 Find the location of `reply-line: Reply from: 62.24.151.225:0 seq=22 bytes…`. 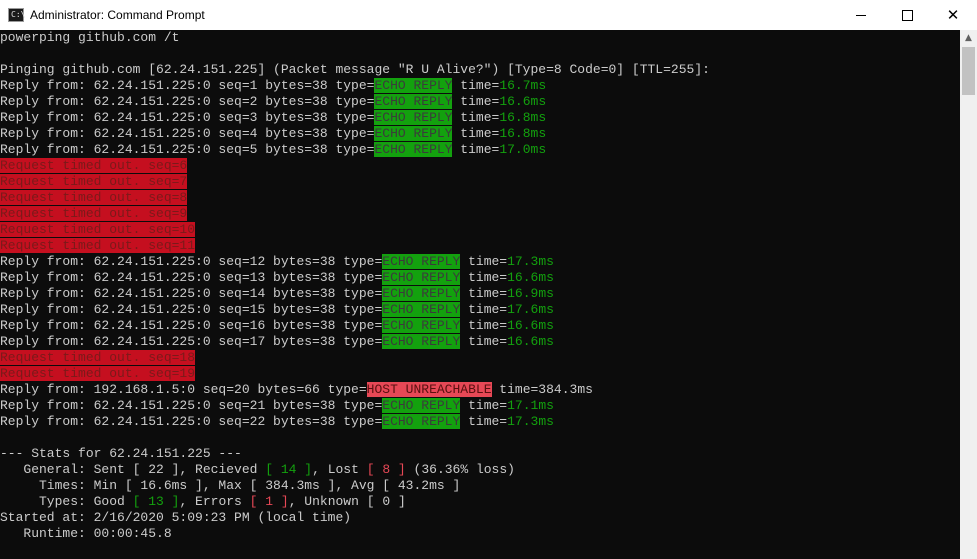

reply-line: Reply from: 62.24.151.225:0 seq=22 bytes… is located at coordinates (277, 421).